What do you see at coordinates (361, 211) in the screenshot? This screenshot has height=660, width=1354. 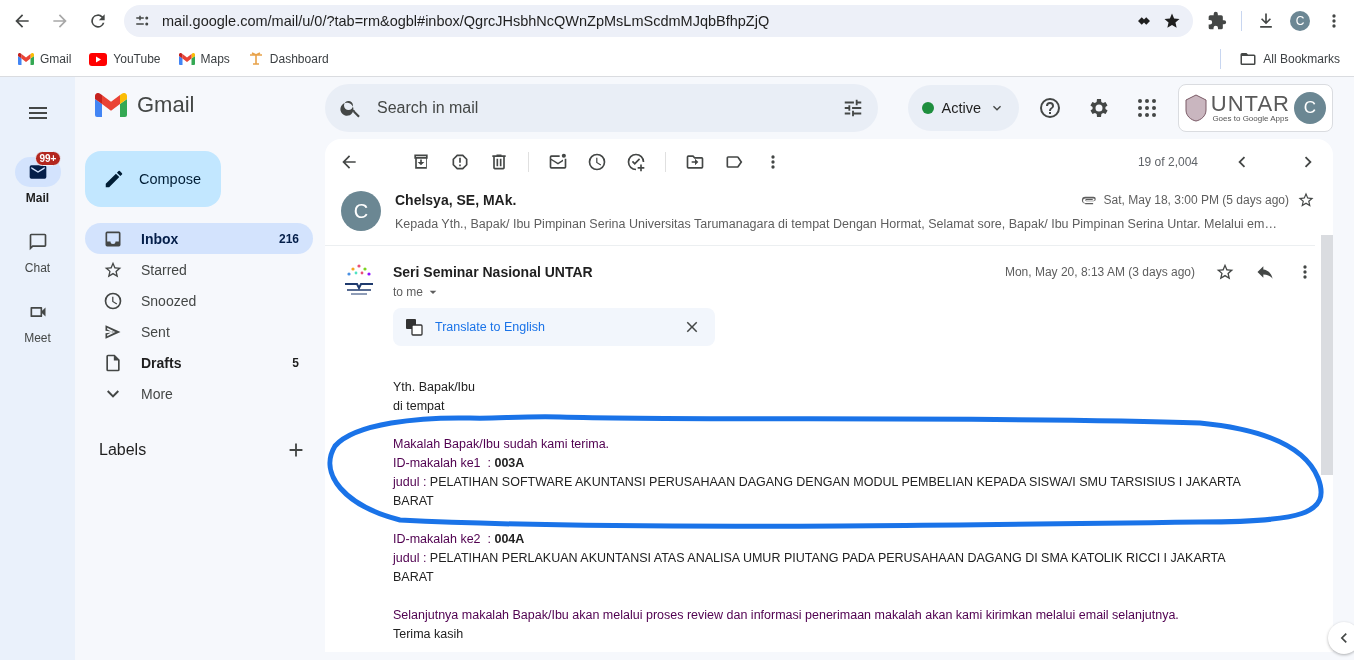 I see `sender-avatar: C` at bounding box center [361, 211].